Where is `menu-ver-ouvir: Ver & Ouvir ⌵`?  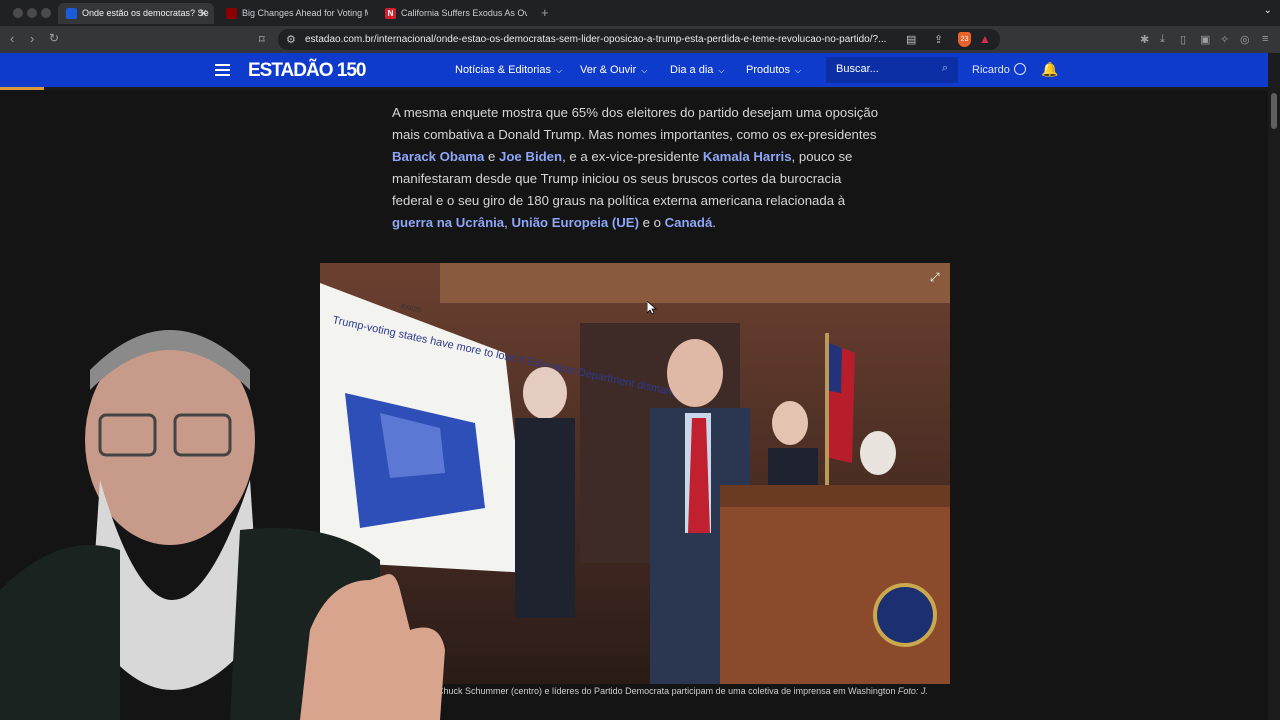 menu-ver-ouvir: Ver & Ouvir ⌵ is located at coordinates (613, 70).